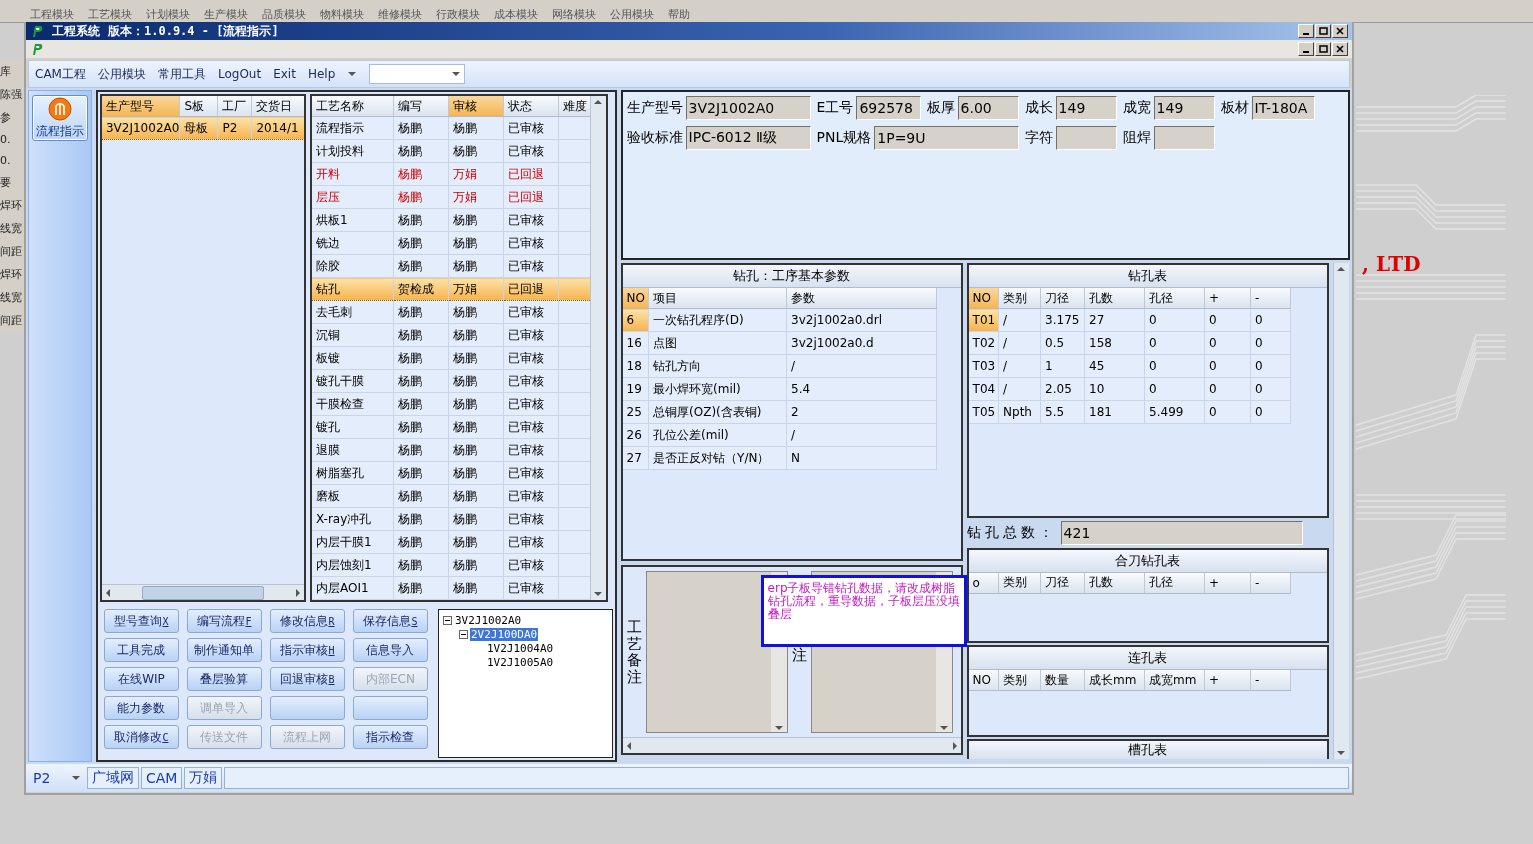  What do you see at coordinates (202, 128) in the screenshot?
I see `product-row: 3V2J1002A0 母板 P2 2014/1` at bounding box center [202, 128].